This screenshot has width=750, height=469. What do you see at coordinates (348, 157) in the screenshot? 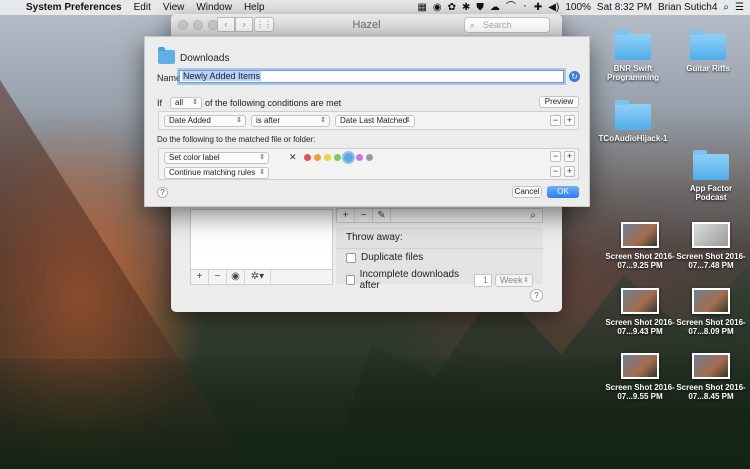
I see `color-swatch-blue` at bounding box center [348, 157].